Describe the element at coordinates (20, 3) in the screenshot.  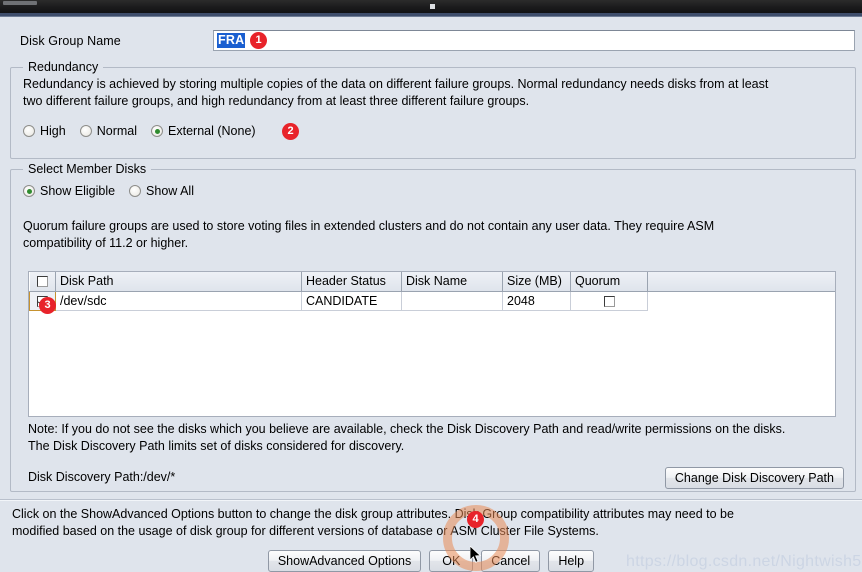
I see `title-bar-left-marker` at that location.